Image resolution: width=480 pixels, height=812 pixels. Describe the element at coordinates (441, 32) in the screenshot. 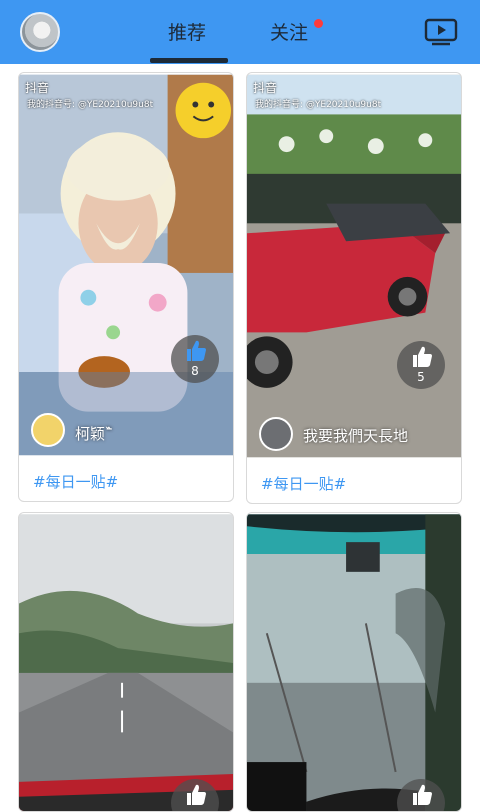

I see `tv-play-icon` at that location.